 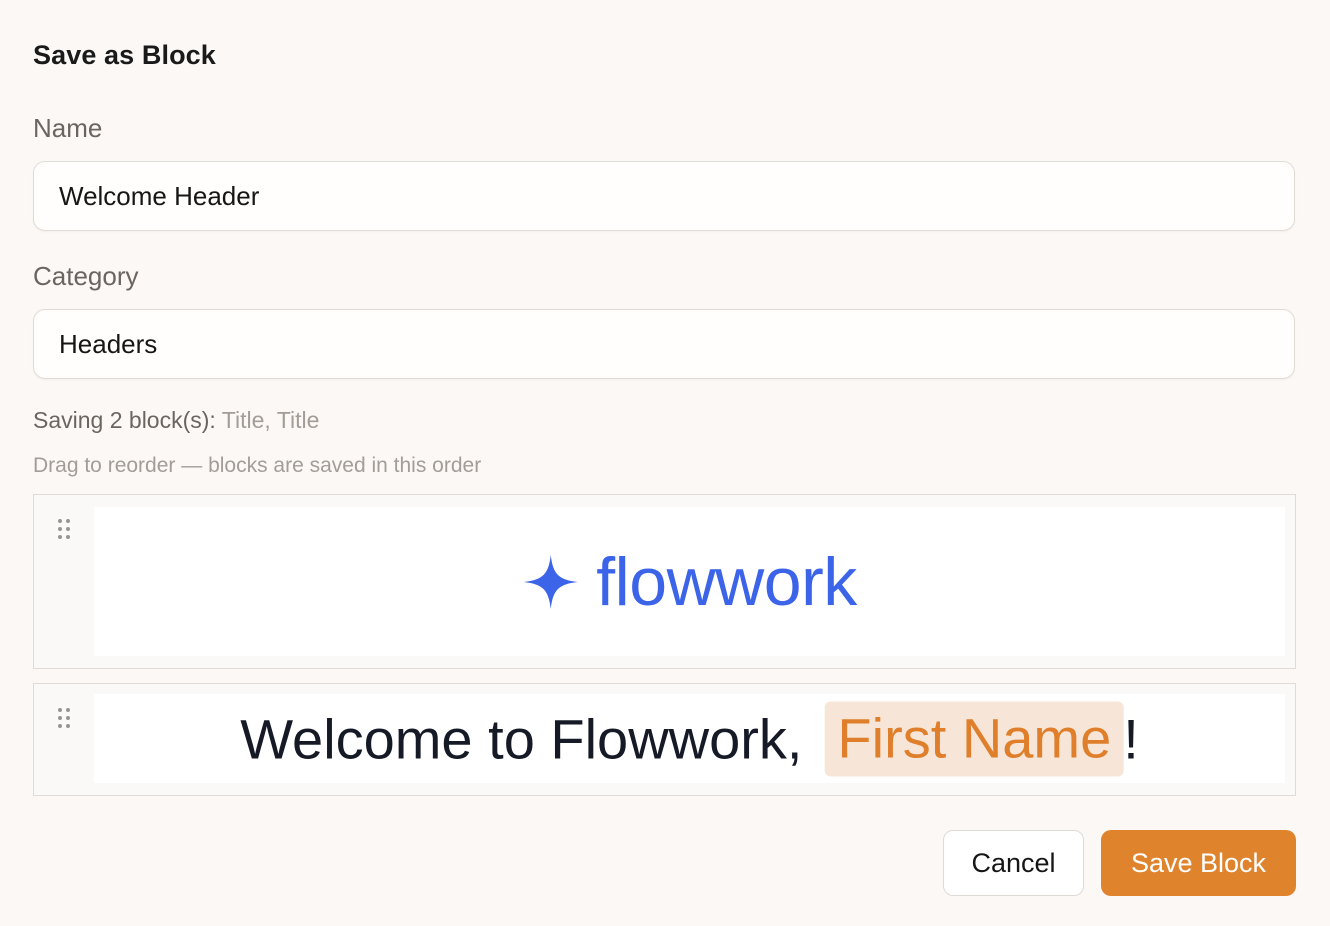 What do you see at coordinates (664, 344) in the screenshot?
I see `category-input` at bounding box center [664, 344].